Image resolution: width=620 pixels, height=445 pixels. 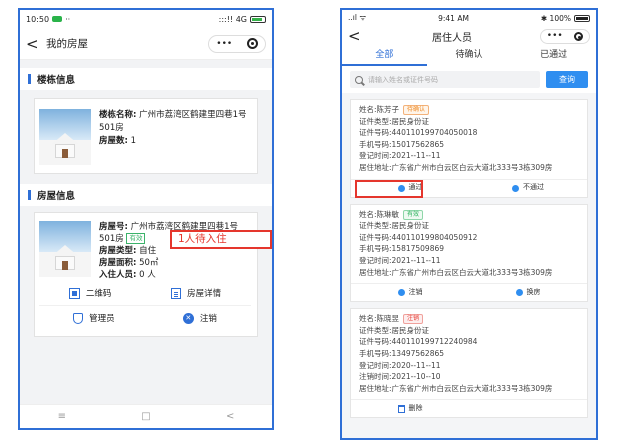 What do you see at coordinates (401, 293) in the screenshot?
I see `cancel-icon` at bounding box center [401, 293].